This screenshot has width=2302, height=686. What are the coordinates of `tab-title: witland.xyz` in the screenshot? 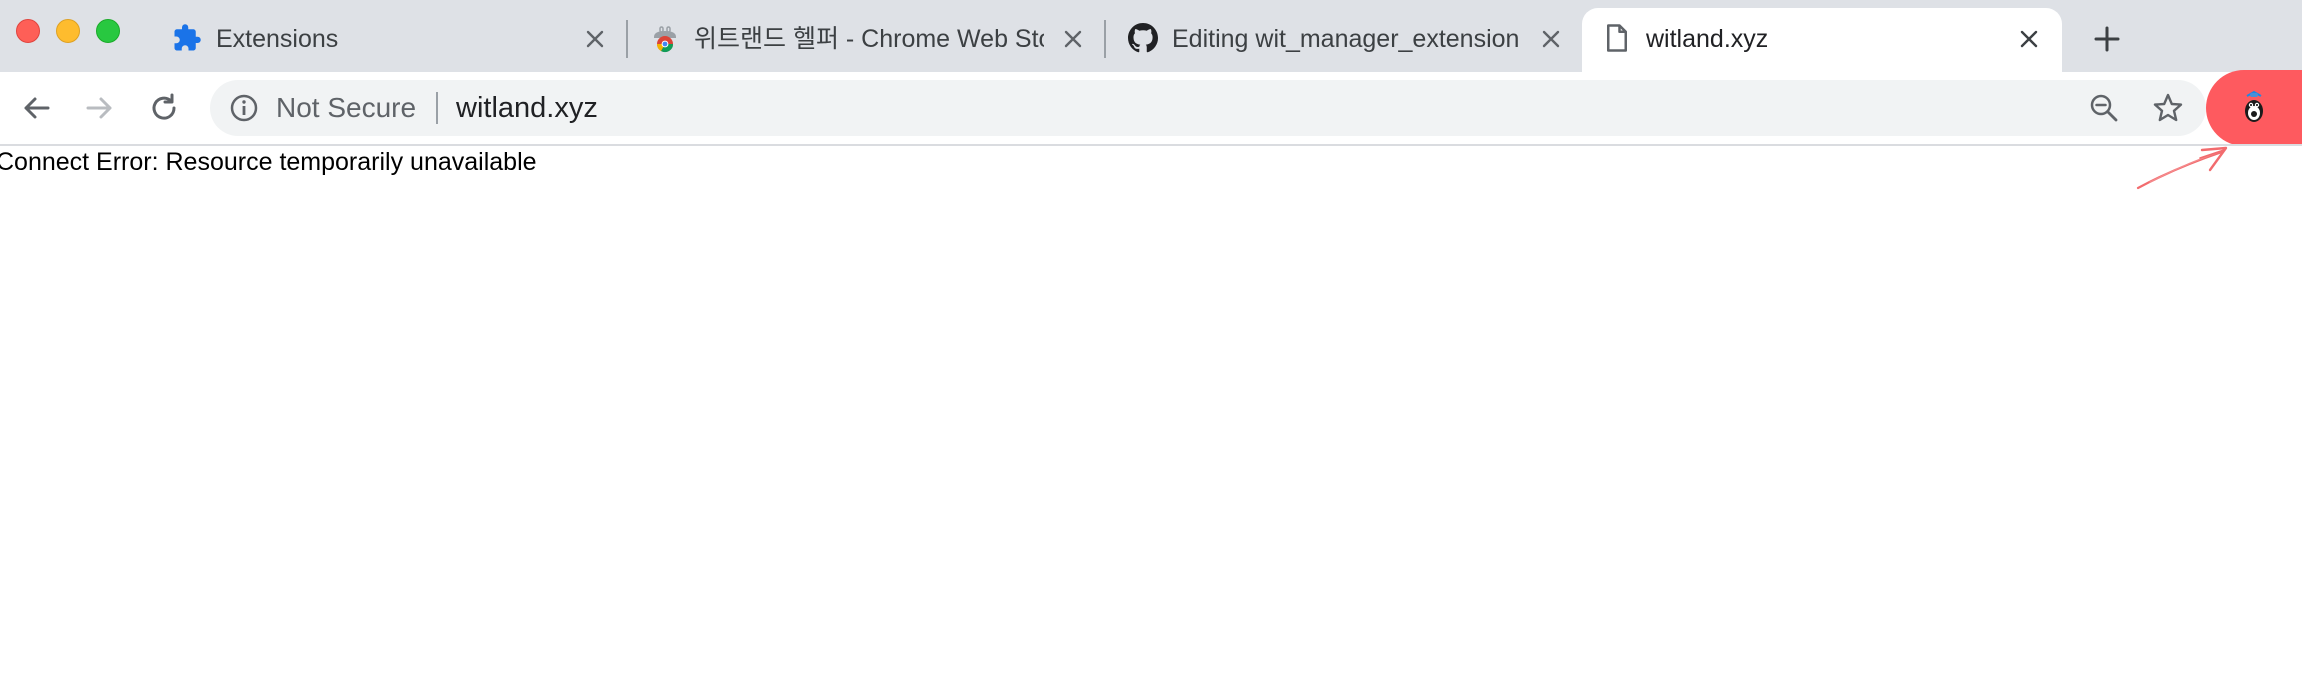 It's located at (1707, 39).